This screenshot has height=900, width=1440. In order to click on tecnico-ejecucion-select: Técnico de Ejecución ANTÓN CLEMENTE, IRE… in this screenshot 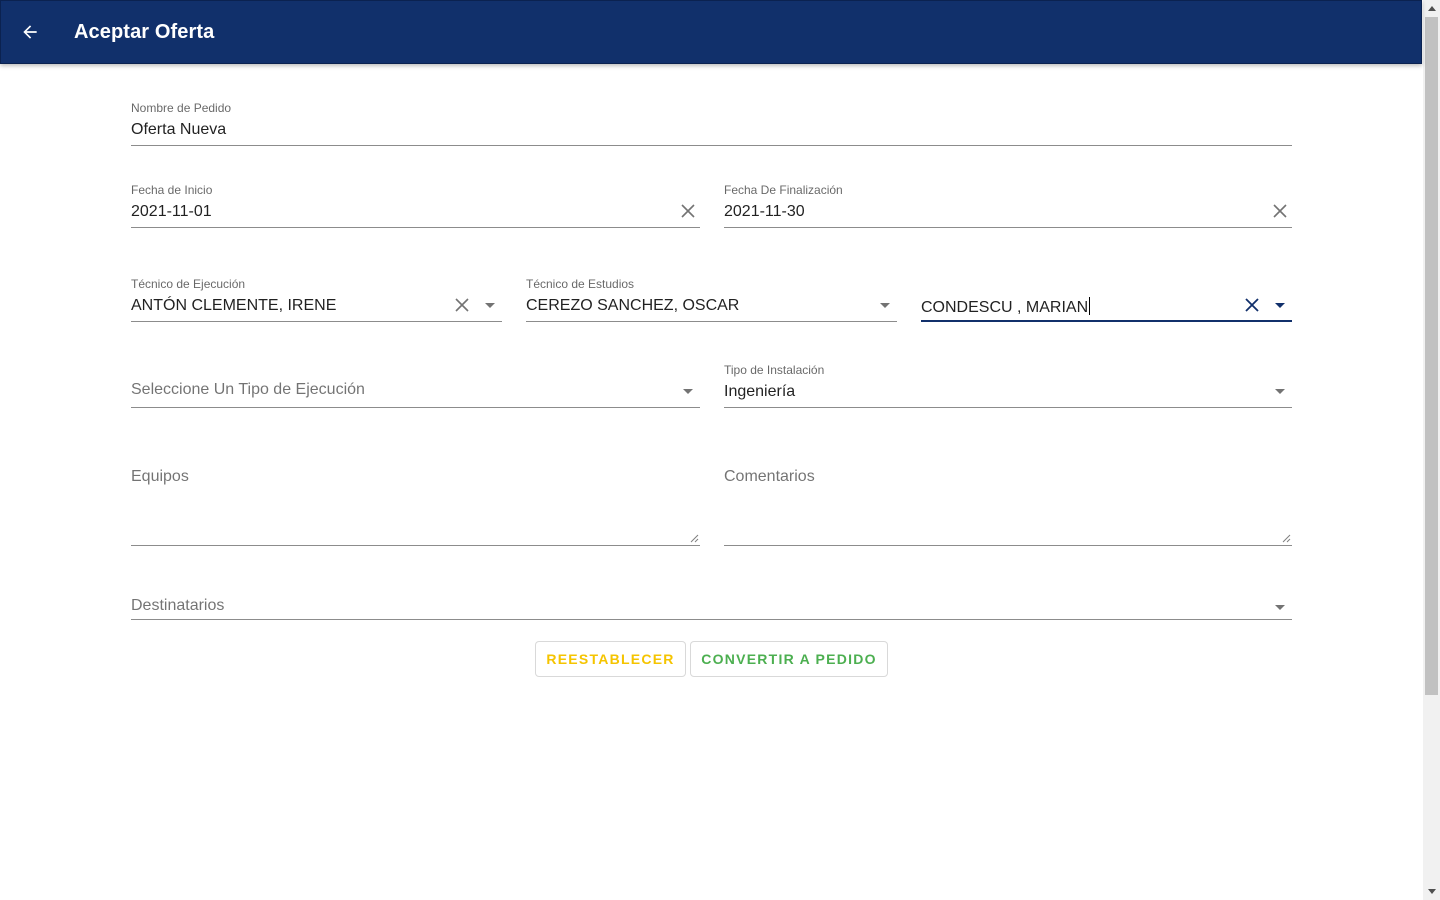, I will do `click(316, 299)`.